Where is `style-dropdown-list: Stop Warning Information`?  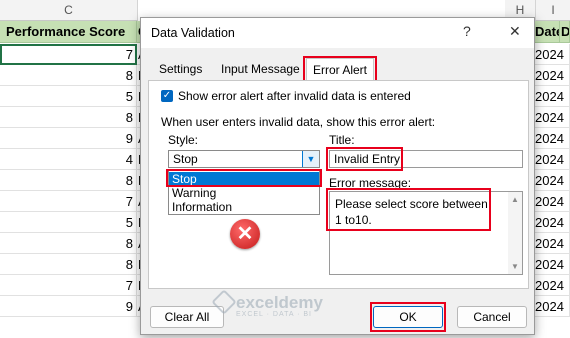 style-dropdown-list: Stop Warning Information is located at coordinates (244, 192).